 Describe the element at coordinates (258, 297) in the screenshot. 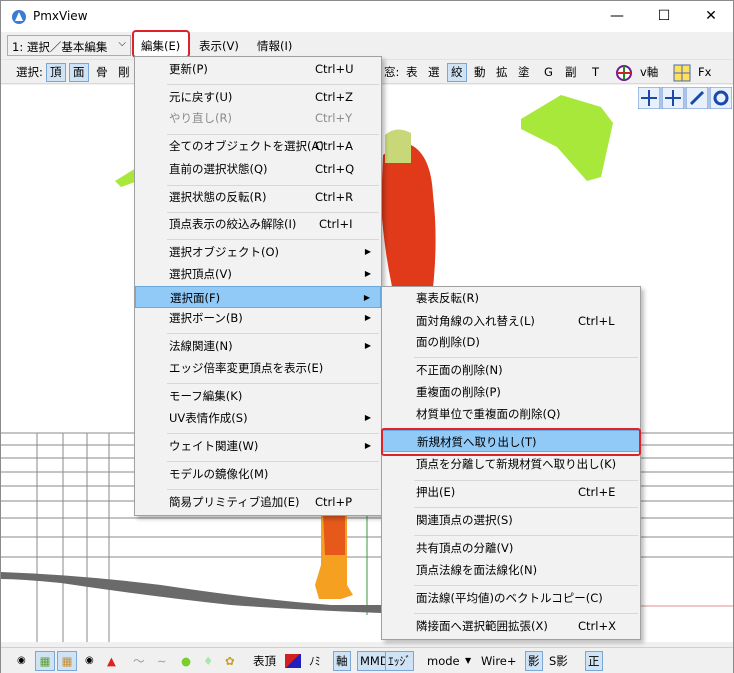

I see `menu-item-selected-face: 選択面(F) ▶` at that location.